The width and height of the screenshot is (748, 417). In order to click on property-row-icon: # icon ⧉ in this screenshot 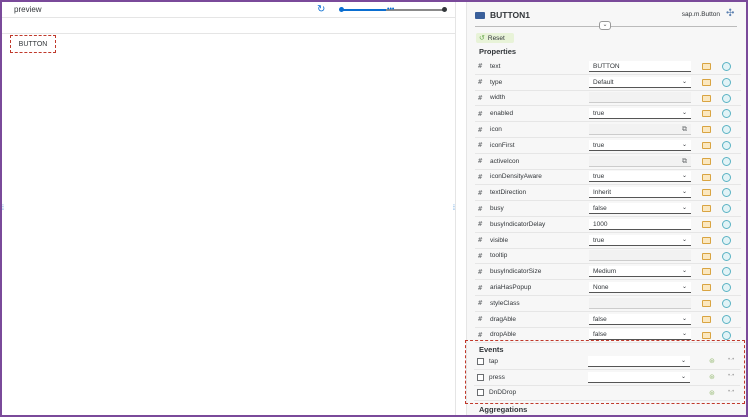, I will do `click(608, 130)`.